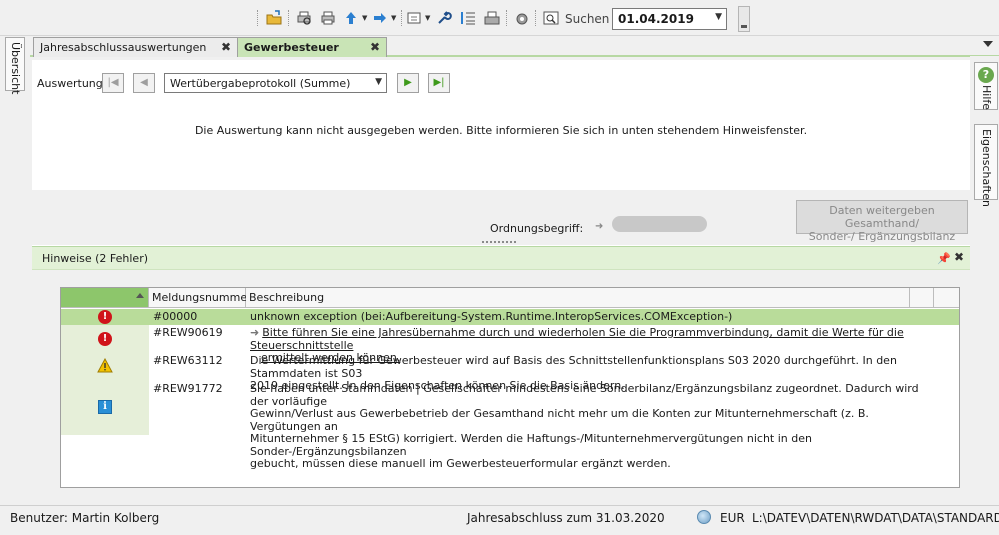 The height and width of the screenshot is (535, 999). What do you see at coordinates (291, 47) in the screenshot?
I see `tab-label: Gewerbesteuer` at bounding box center [291, 47].